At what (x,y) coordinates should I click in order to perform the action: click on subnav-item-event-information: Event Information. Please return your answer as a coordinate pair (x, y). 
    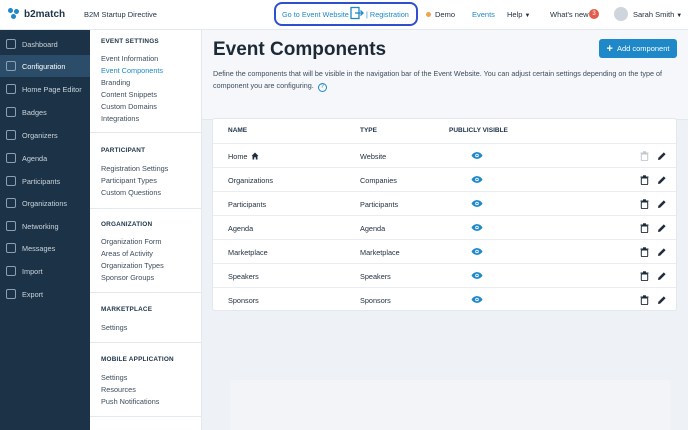
    Looking at the image, I should click on (129, 58).